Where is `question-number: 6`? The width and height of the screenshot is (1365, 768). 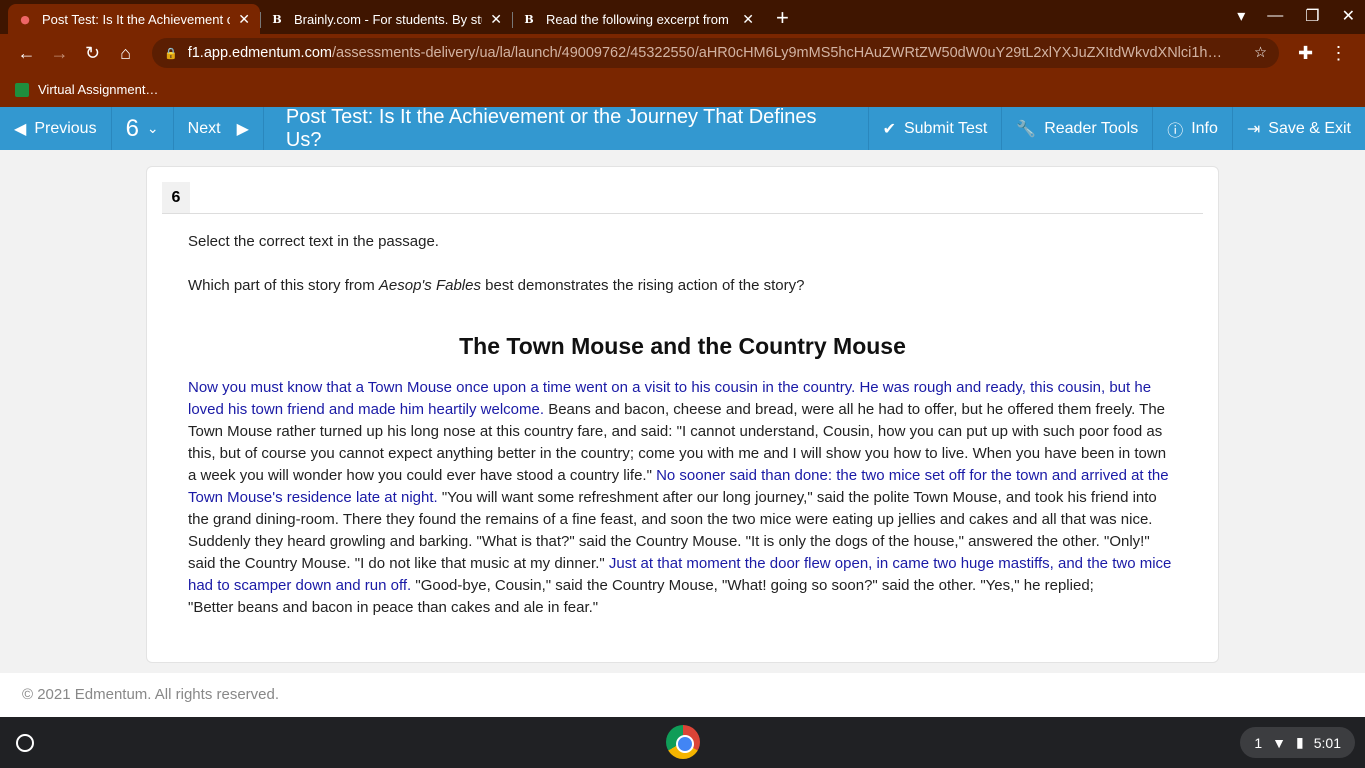
question-number: 6 is located at coordinates (132, 128).